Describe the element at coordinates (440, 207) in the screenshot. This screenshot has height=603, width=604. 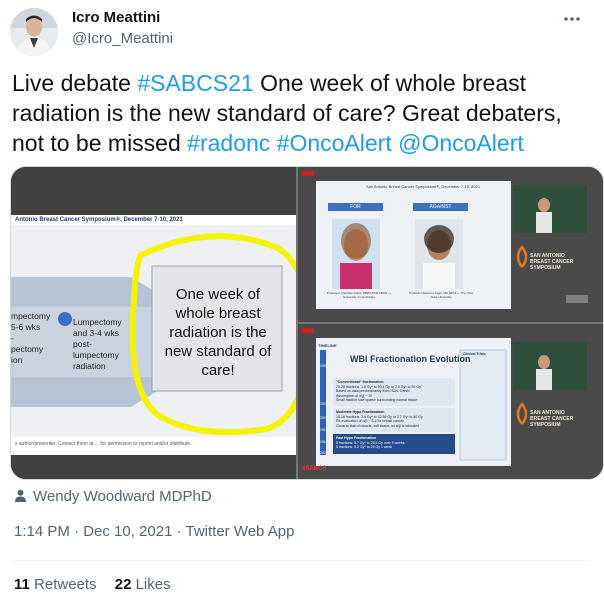
I see `label-against: AGAINST` at that location.